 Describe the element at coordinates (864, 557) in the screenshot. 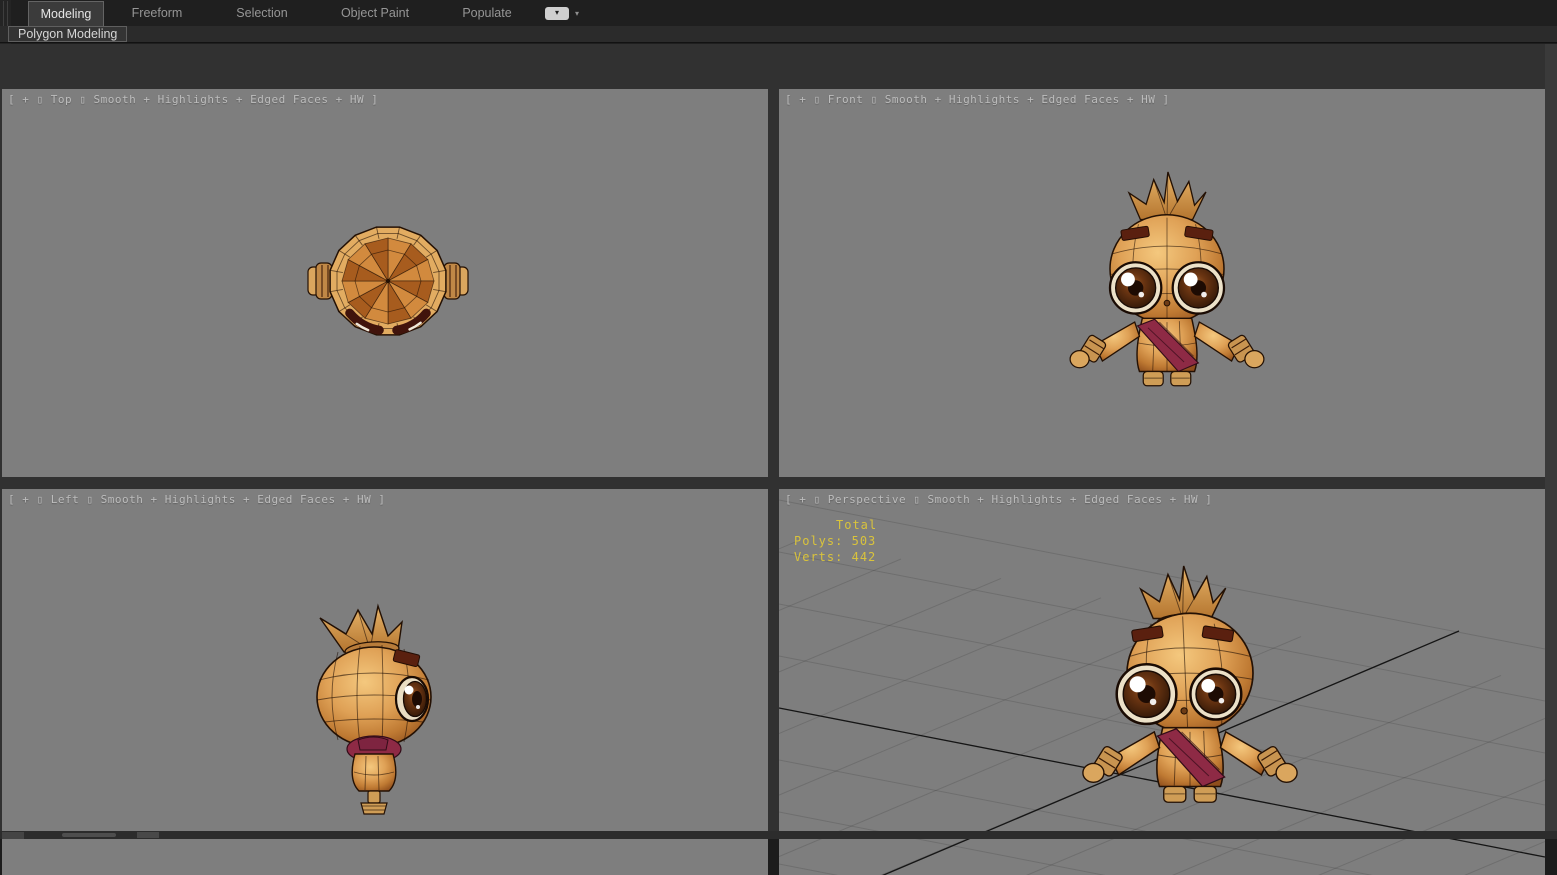

I see `stats-verts-value: 442` at that location.